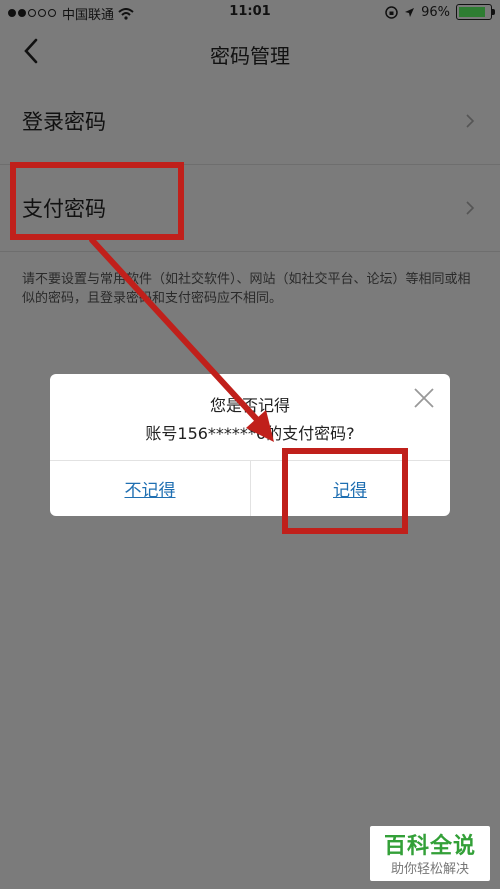  What do you see at coordinates (391, 12) in the screenshot?
I see `rotation-lock-icon` at bounding box center [391, 12].